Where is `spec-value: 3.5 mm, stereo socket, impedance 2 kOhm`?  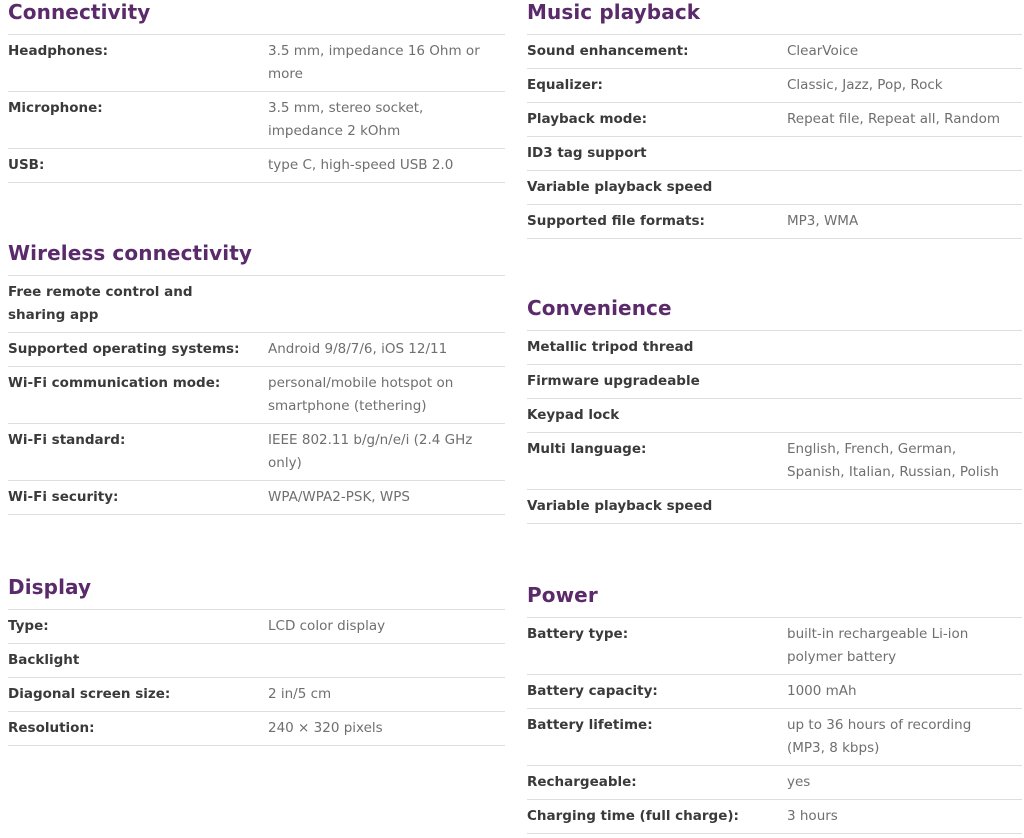 spec-value: 3.5 mm, stereo socket, impedance 2 kOhm is located at coordinates (346, 119).